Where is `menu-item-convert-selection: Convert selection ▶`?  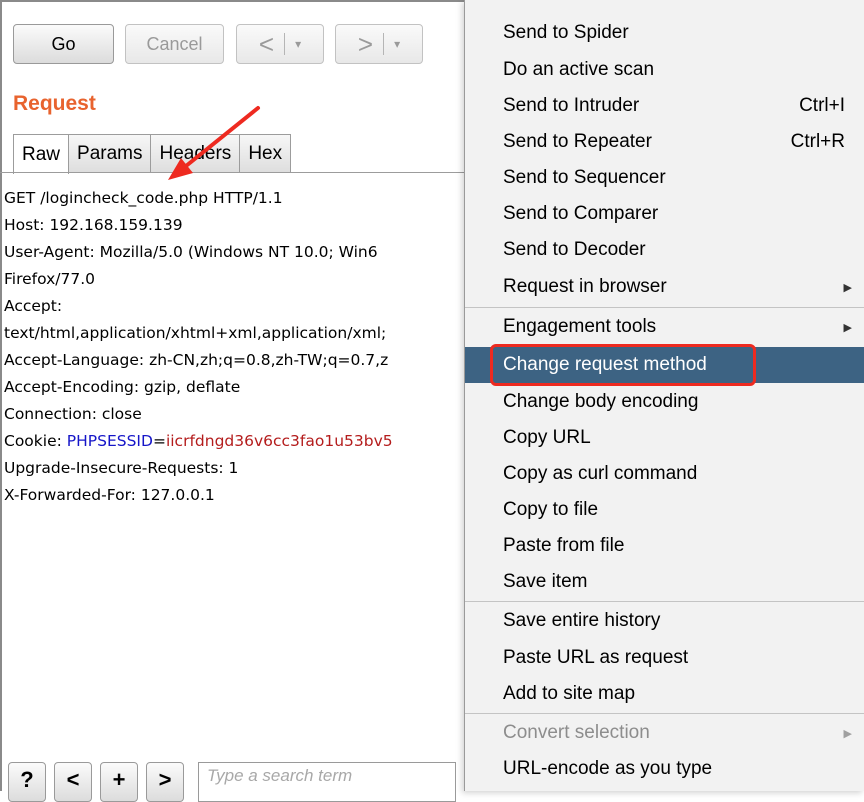 menu-item-convert-selection: Convert selection ▶ is located at coordinates (664, 733).